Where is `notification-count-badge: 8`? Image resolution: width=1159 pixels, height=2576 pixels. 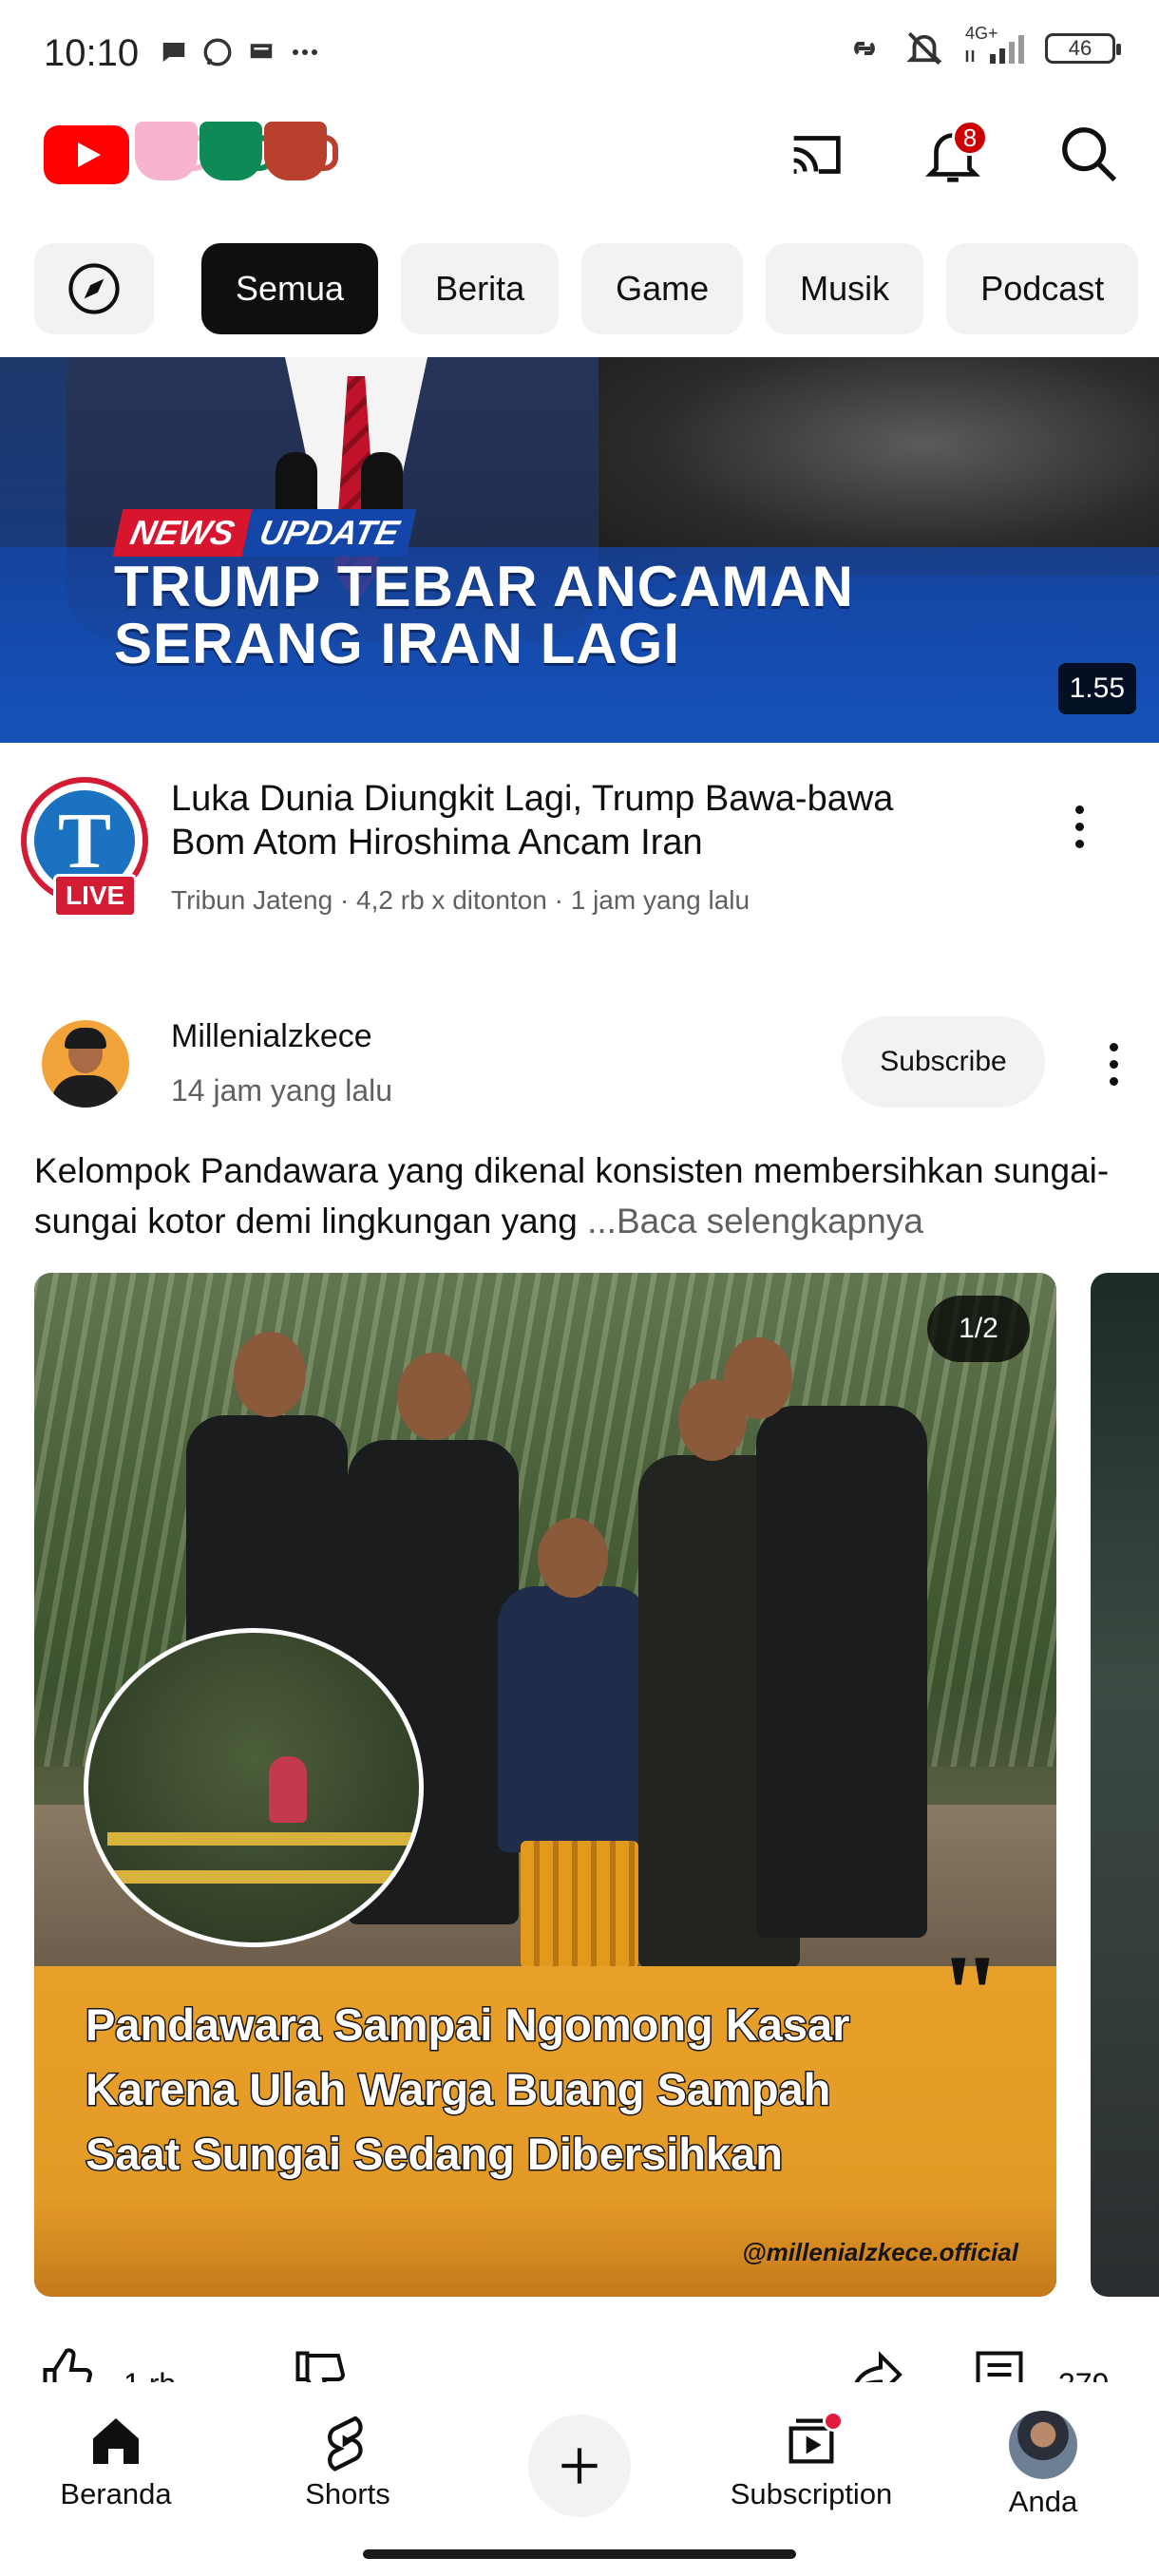 notification-count-badge: 8 is located at coordinates (970, 138).